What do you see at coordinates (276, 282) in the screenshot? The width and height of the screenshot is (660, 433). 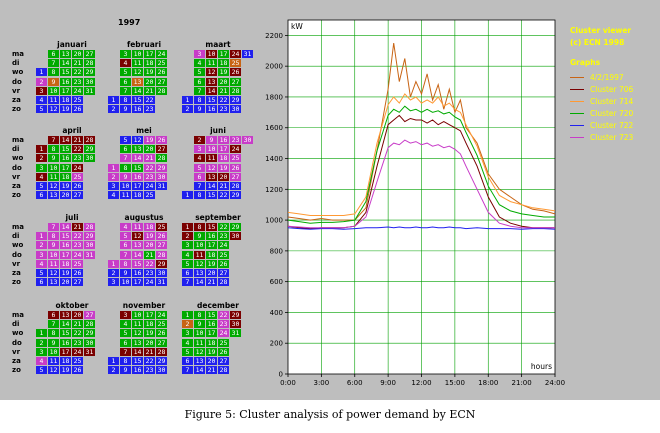 I see `y-tick-label: 600` at bounding box center [276, 282].